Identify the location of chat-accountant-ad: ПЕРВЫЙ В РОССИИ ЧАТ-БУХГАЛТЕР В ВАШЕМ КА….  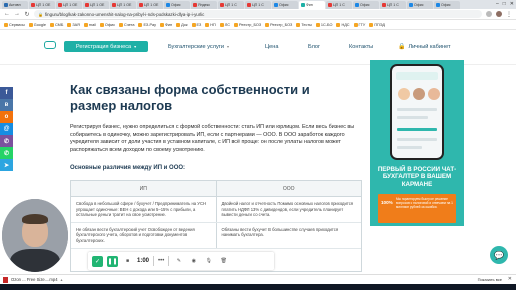
(417, 143).